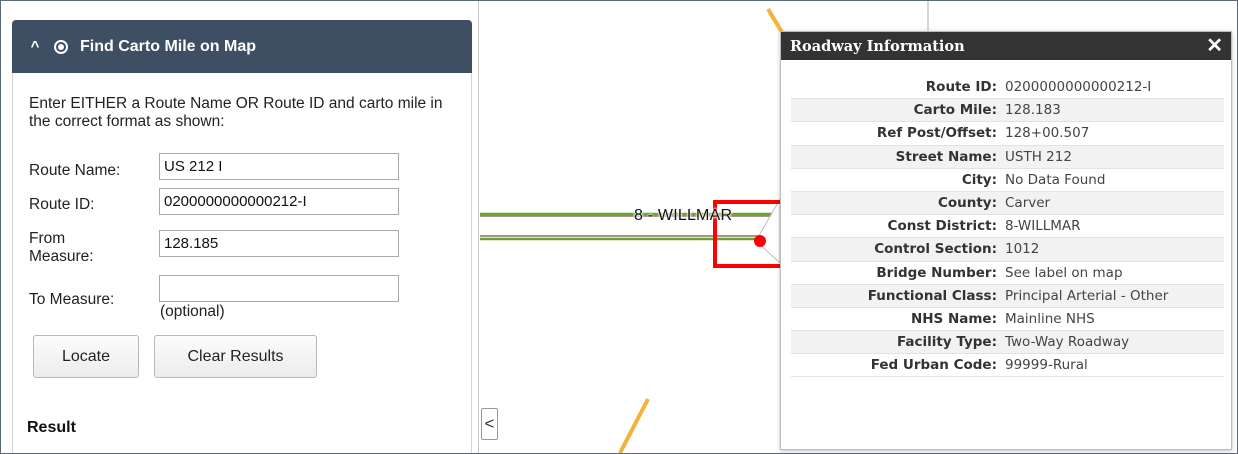 The height and width of the screenshot is (454, 1238). What do you see at coordinates (1046, 365) in the screenshot?
I see `info-value: 99999-Rural` at bounding box center [1046, 365].